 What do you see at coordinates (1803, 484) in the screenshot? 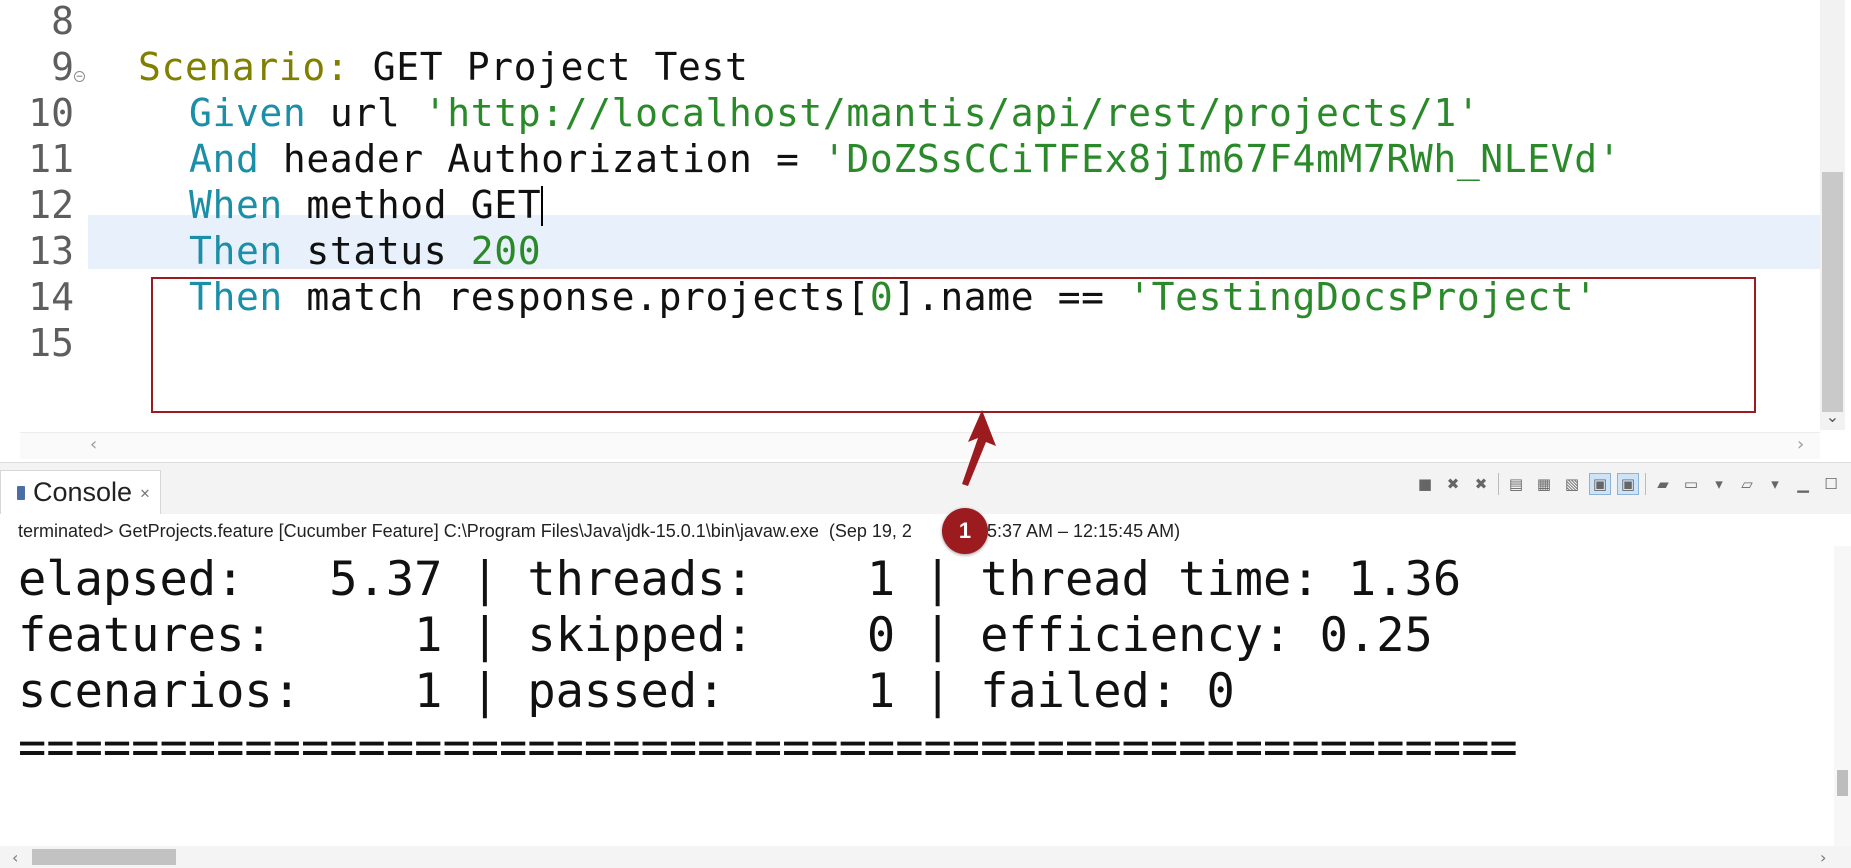
I see `minimize-icon: ▁` at bounding box center [1803, 484].